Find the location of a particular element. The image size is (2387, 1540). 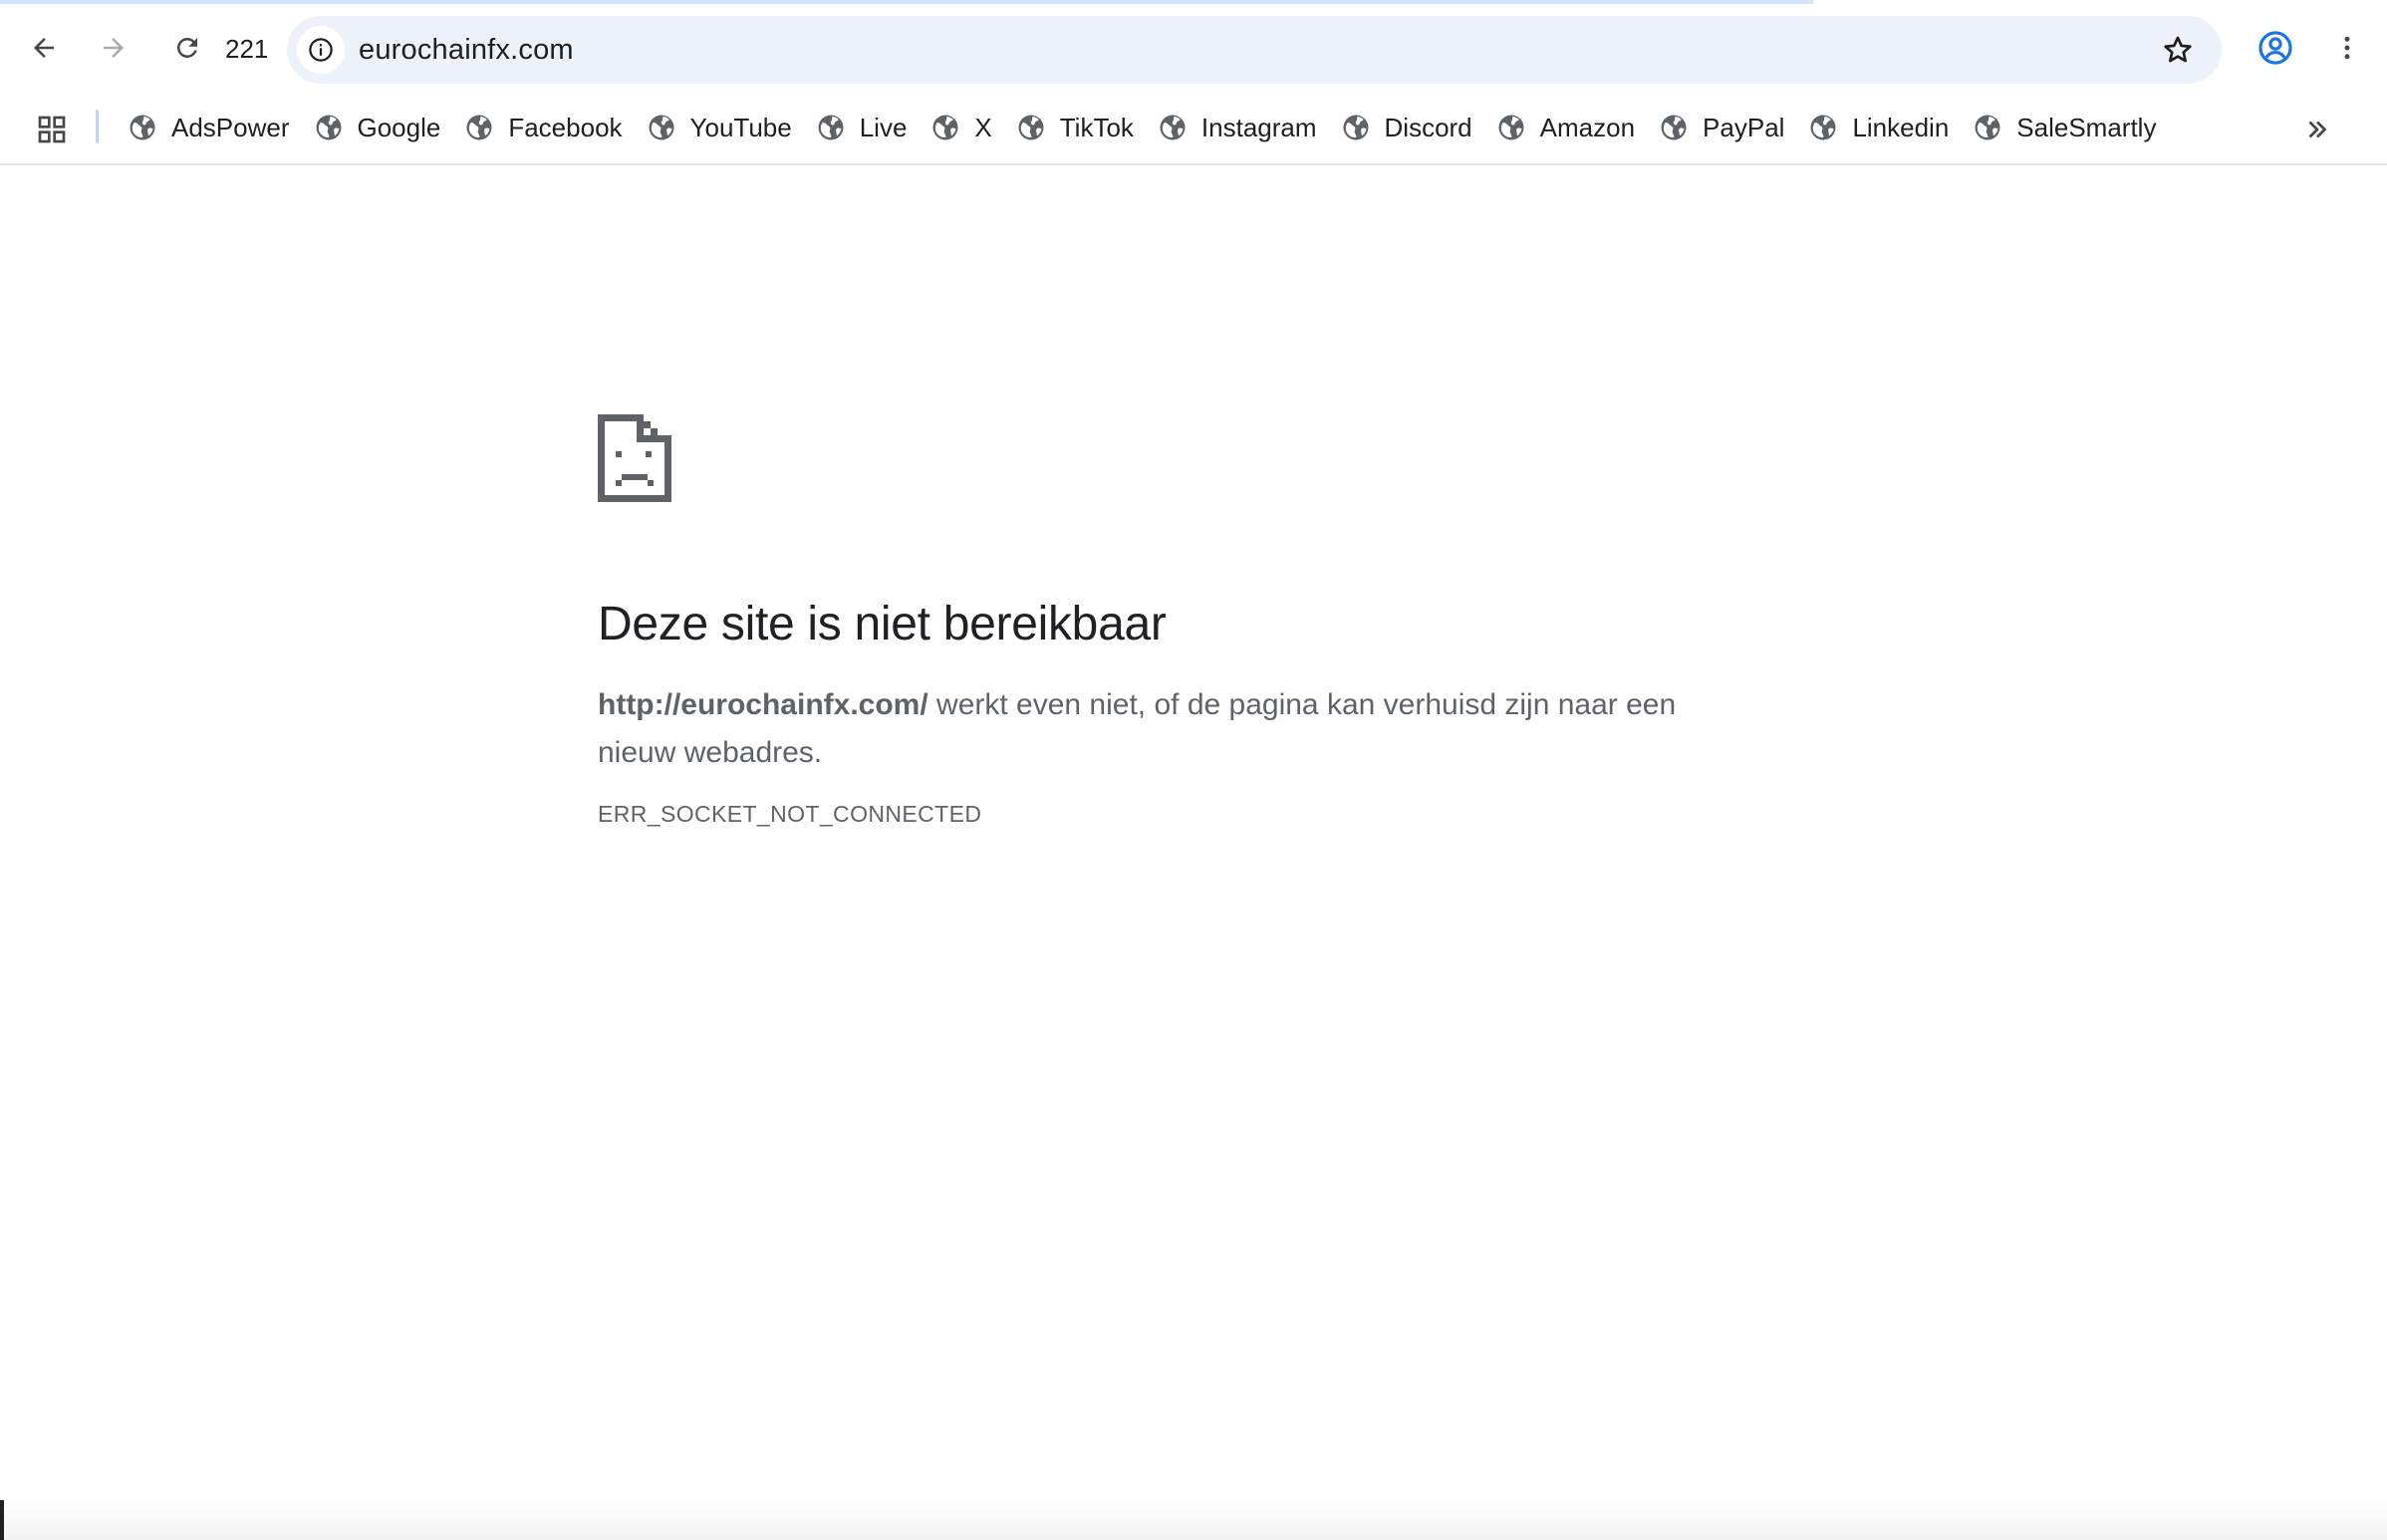

bookmark-label: PayPal is located at coordinates (1744, 127).